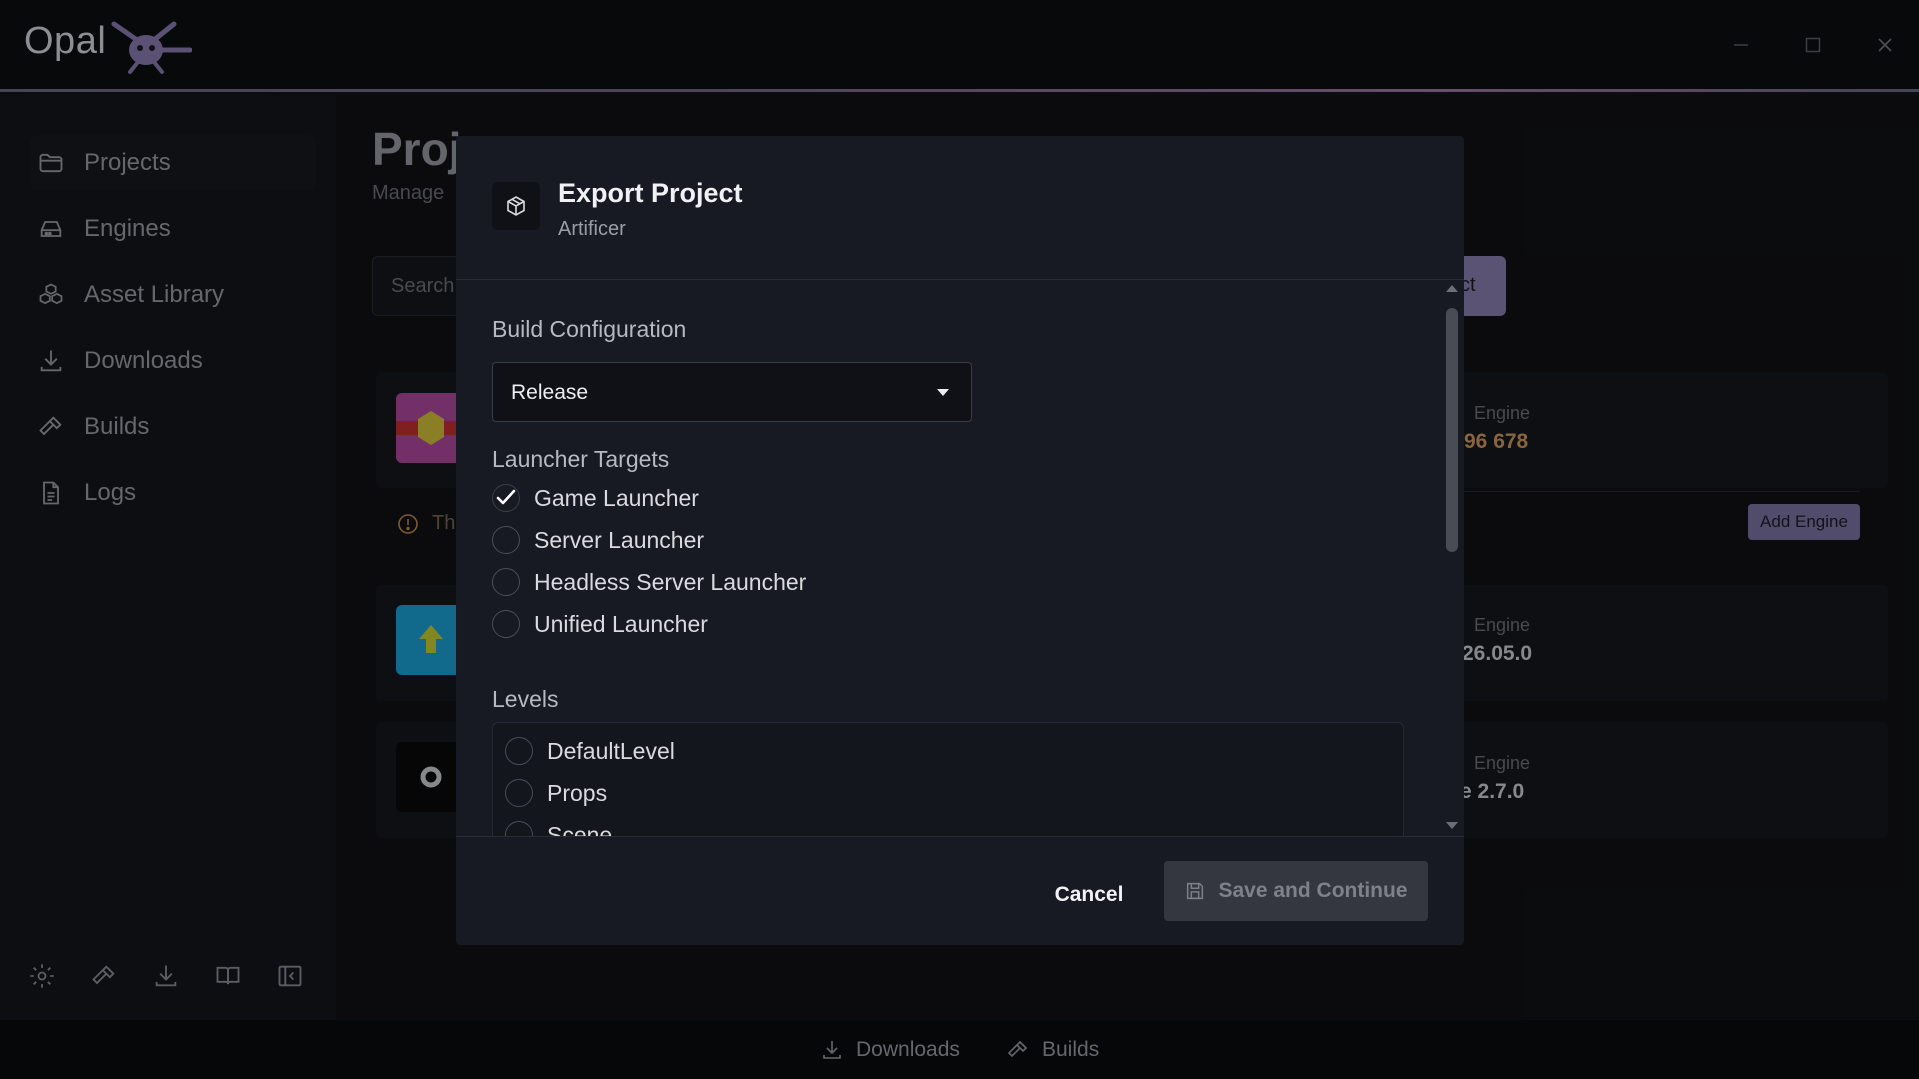 This screenshot has width=1919, height=1079. What do you see at coordinates (1451, 558) in the screenshot?
I see `dialog-scrollbar` at bounding box center [1451, 558].